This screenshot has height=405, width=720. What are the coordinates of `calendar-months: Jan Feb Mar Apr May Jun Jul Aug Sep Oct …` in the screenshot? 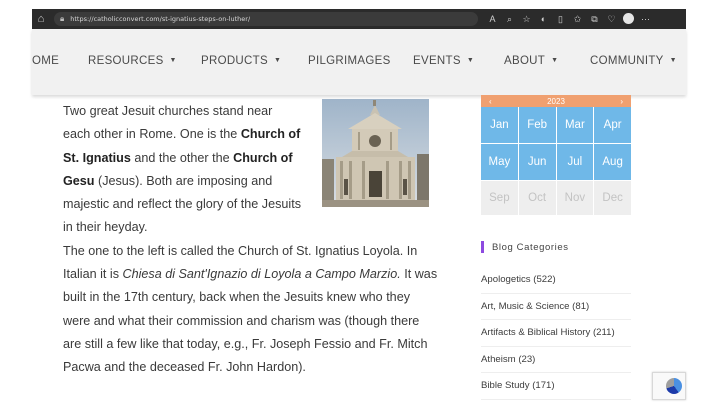 It's located at (556, 161).